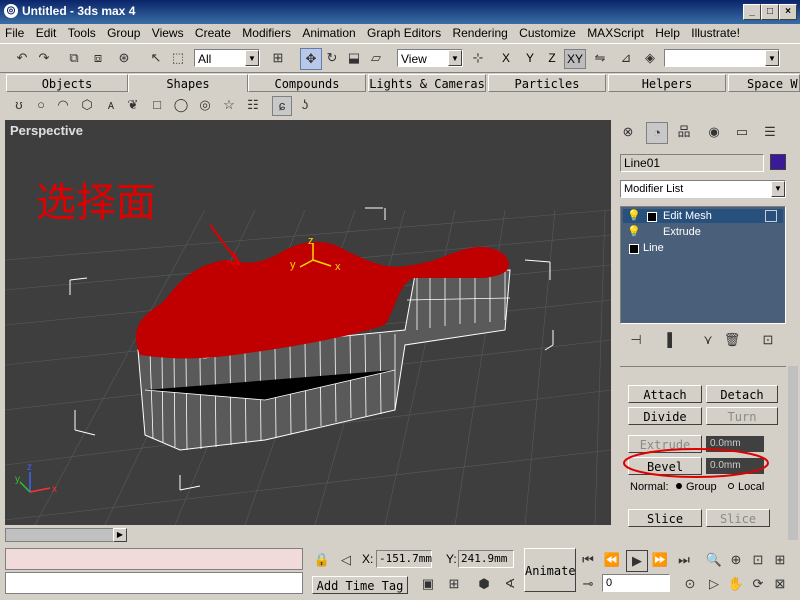 The image size is (800, 600). Describe the element at coordinates (404, 559) in the screenshot. I see `x-coord-field: -151.7mm` at that location.